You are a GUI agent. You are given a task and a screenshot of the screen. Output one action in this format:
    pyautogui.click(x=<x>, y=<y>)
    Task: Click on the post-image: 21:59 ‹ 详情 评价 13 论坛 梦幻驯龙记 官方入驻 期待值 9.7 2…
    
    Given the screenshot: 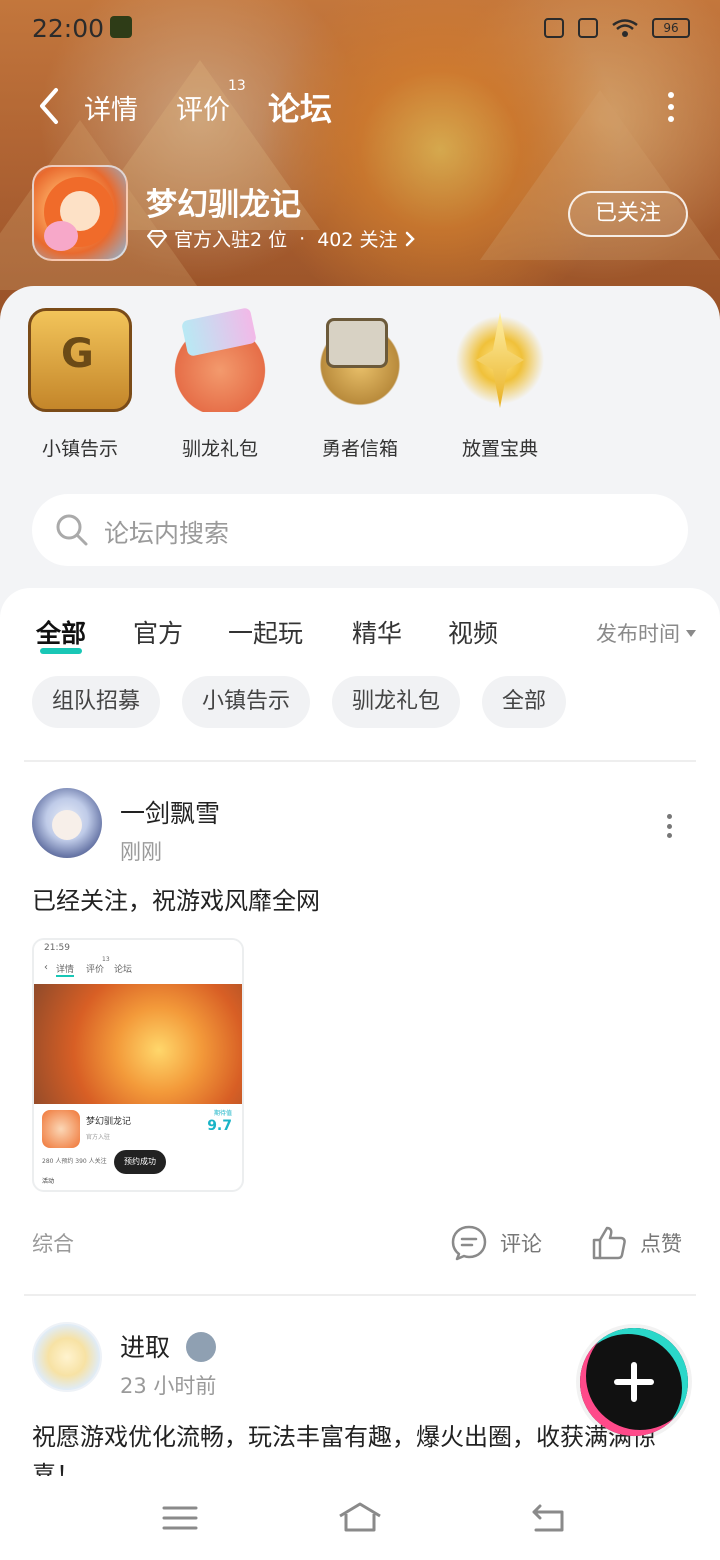 What is the action you would take?
    pyautogui.click(x=138, y=1065)
    